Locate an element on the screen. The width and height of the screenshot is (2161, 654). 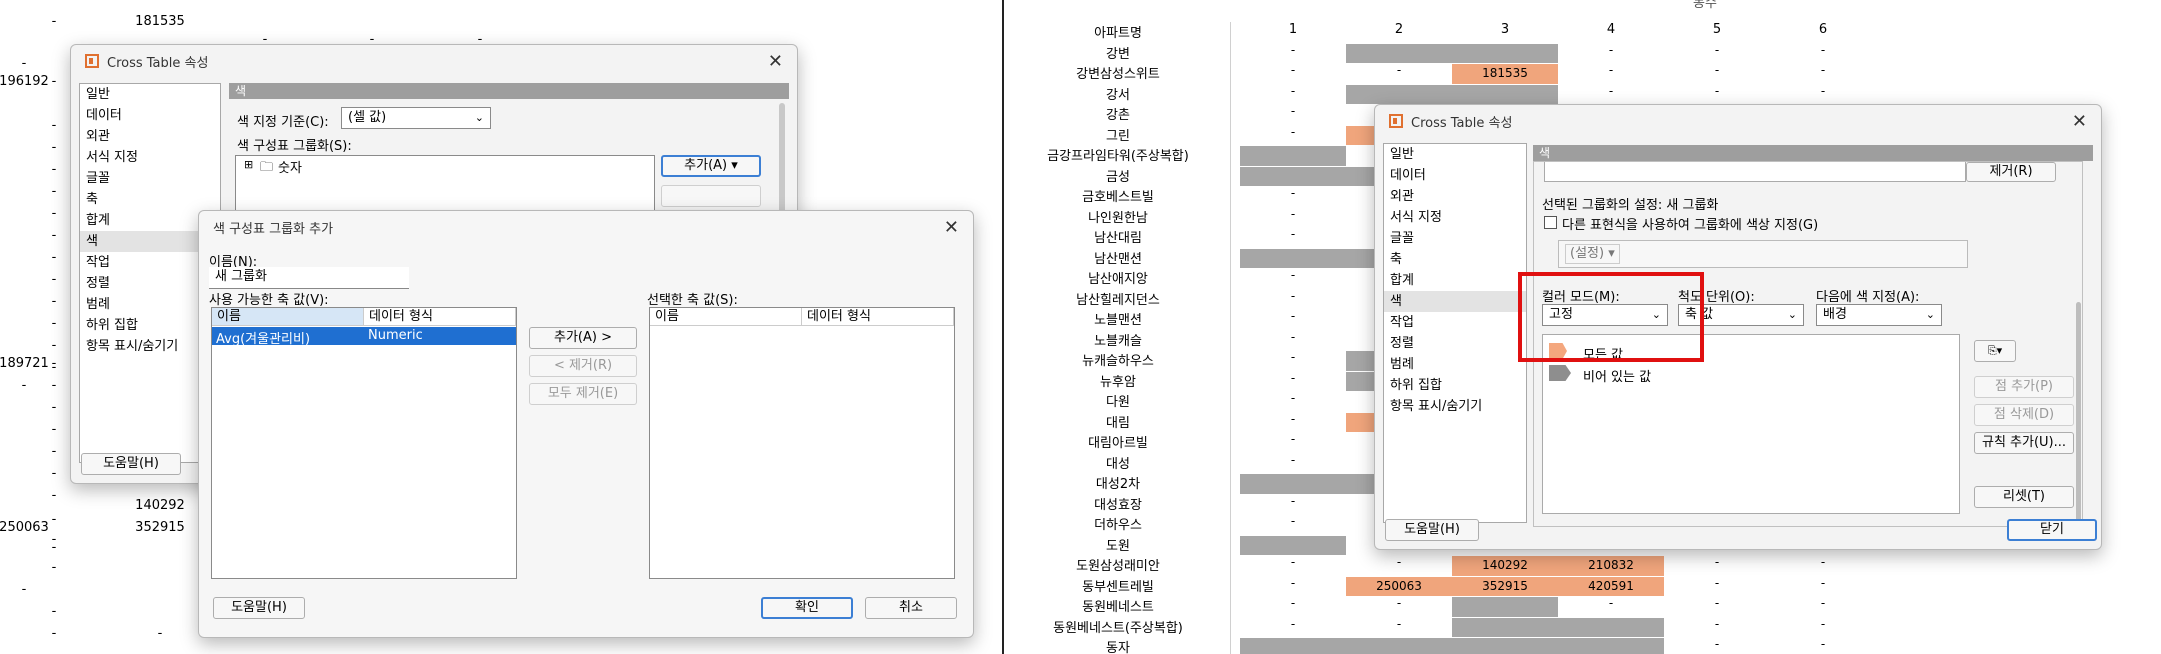
expand-icon: ⊞ is located at coordinates (248, 164).